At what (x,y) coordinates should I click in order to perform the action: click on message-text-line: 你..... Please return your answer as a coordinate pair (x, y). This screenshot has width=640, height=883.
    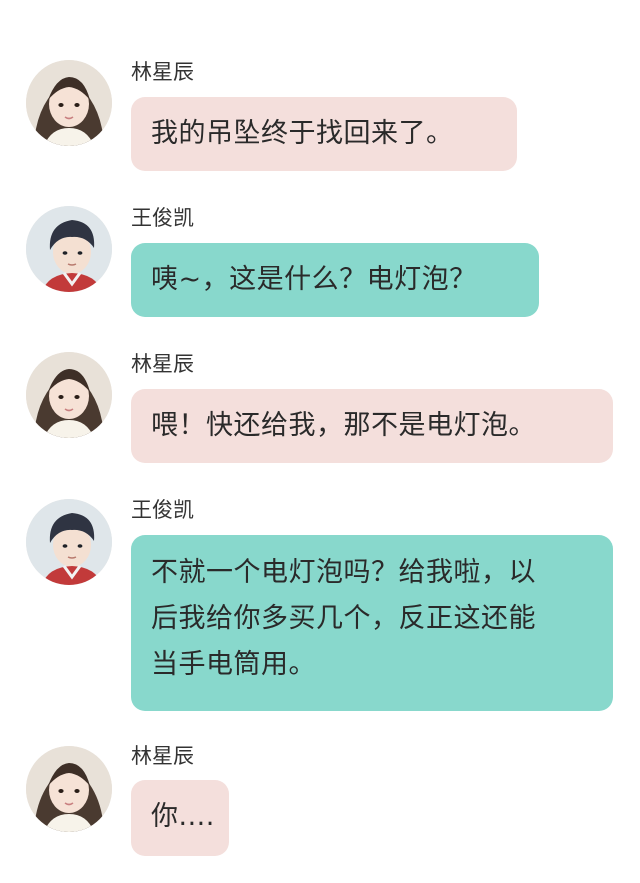
    Looking at the image, I should click on (183, 816).